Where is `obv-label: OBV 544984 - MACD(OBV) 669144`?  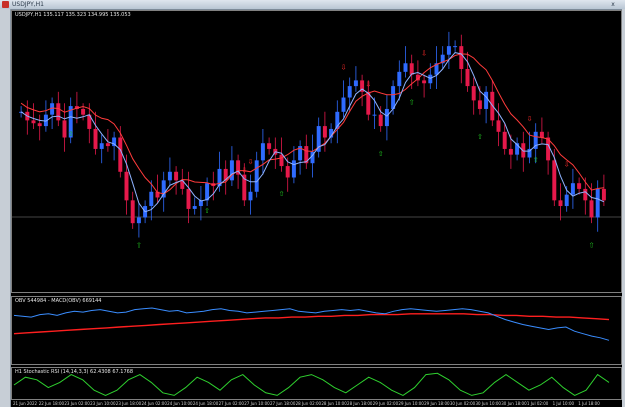
obv-label: OBV 544984 - MACD(OBV) 669144 is located at coordinates (58, 301).